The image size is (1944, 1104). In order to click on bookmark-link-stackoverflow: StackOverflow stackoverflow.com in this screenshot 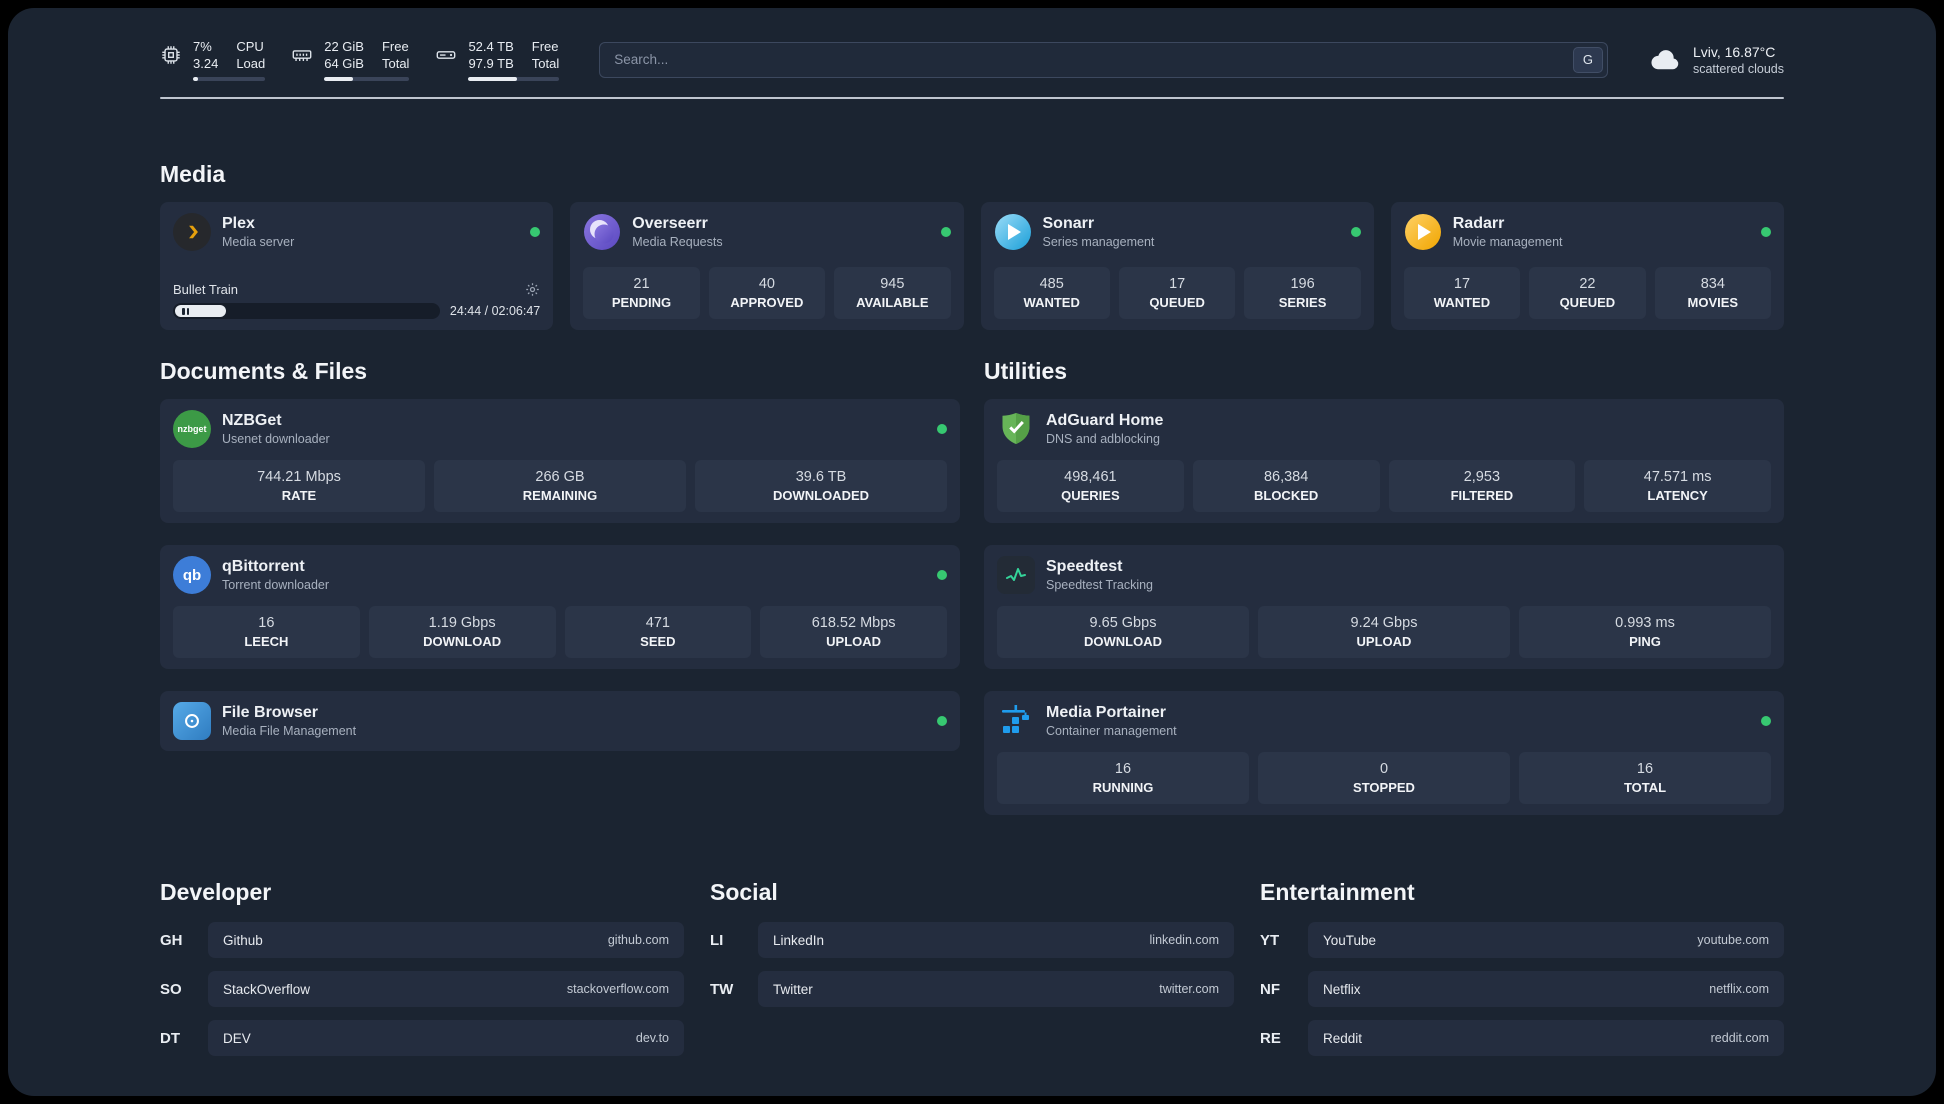, I will do `click(446, 989)`.